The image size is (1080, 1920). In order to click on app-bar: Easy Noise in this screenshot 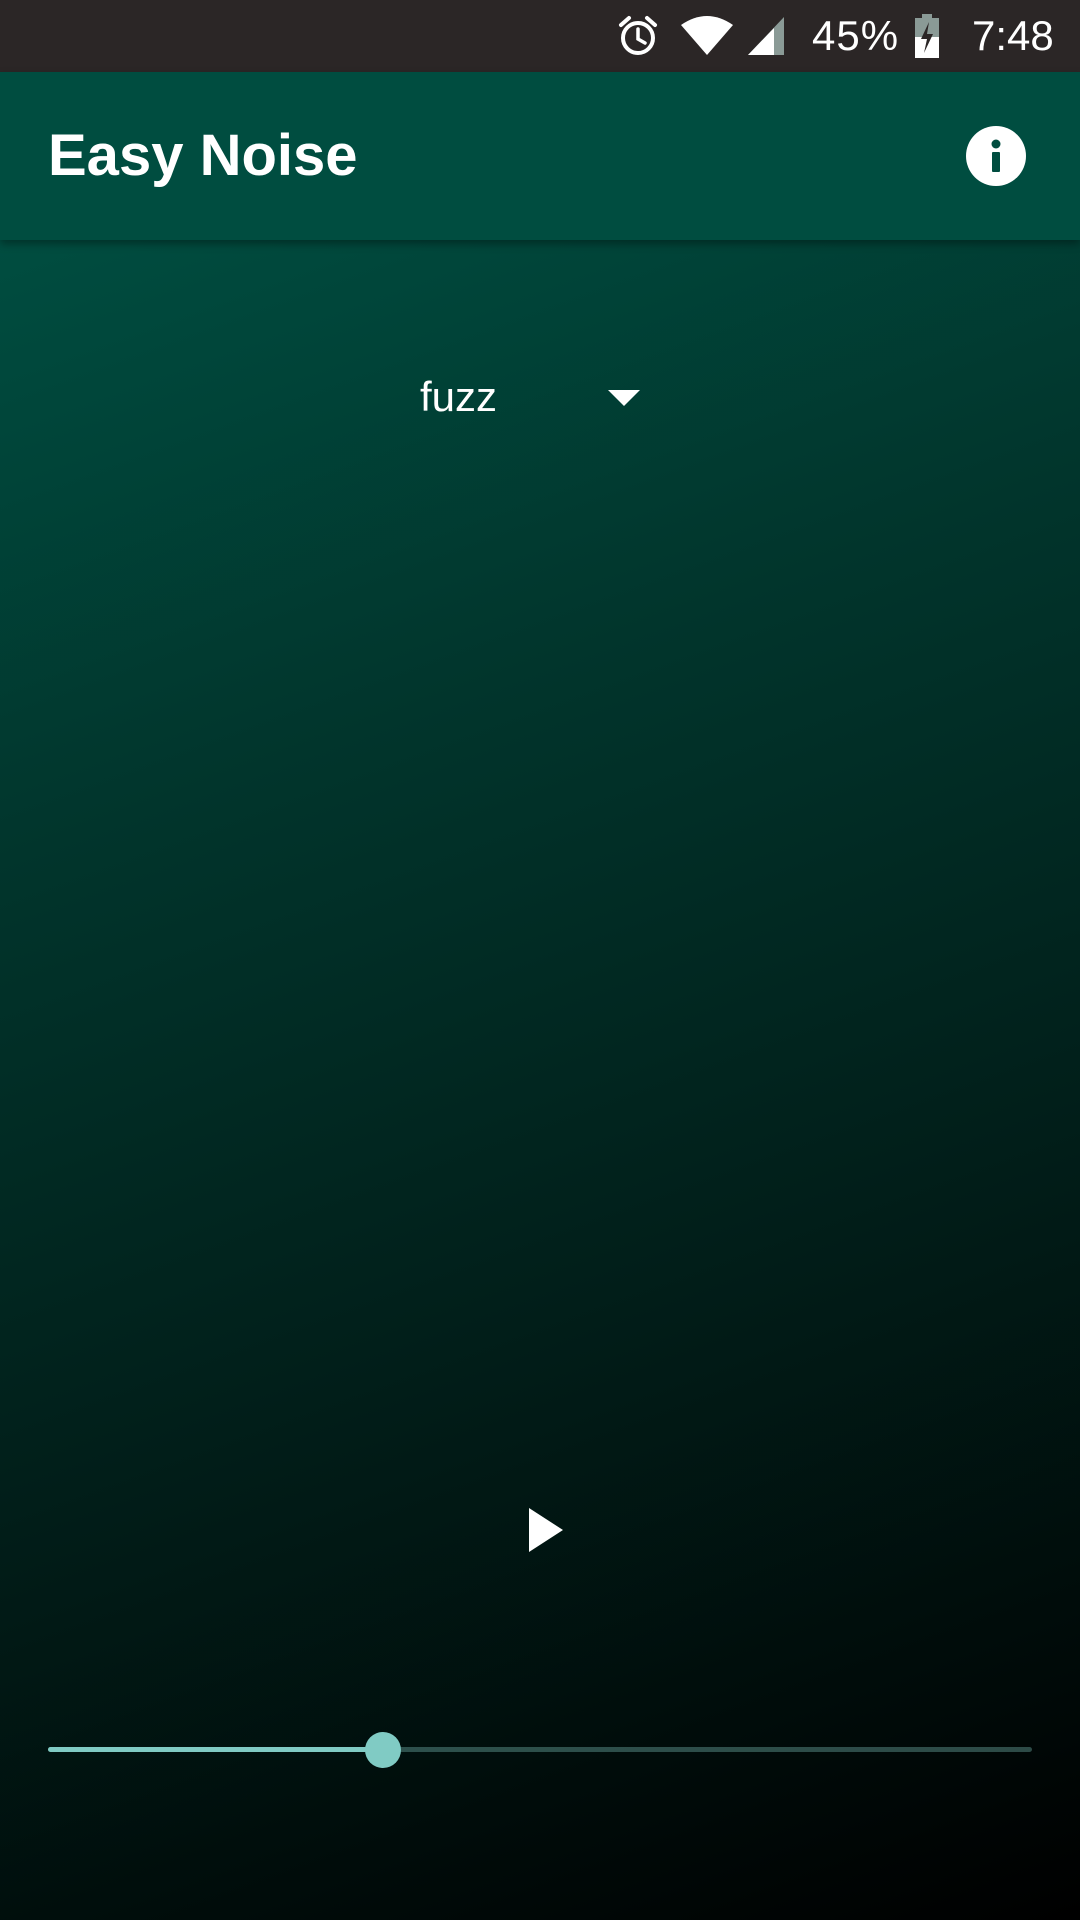, I will do `click(540, 156)`.